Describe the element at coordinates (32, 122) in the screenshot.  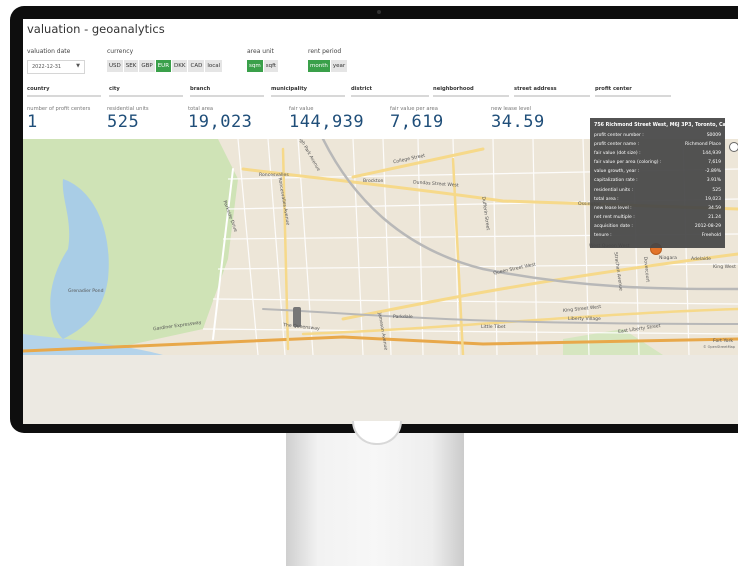
I see `kpi-value-profit-centers: 1` at that location.